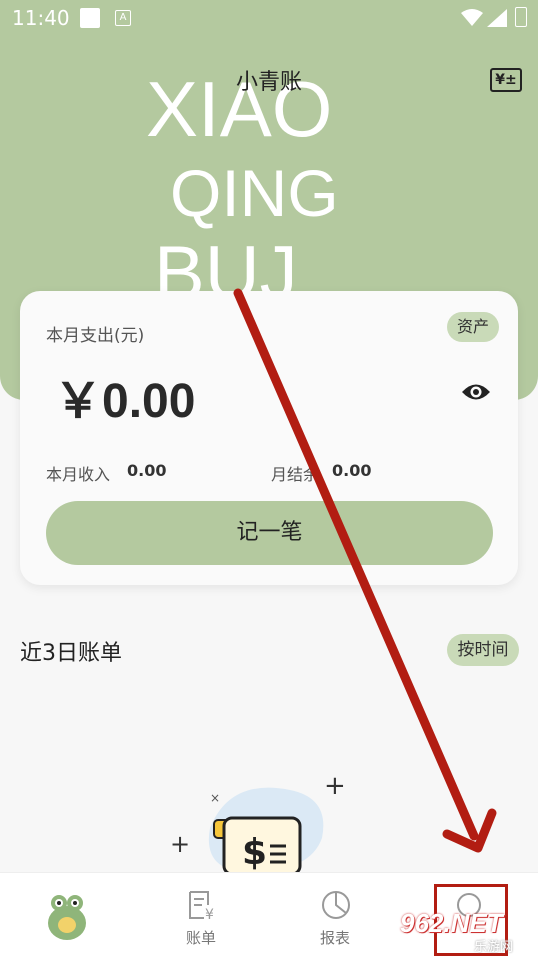  What do you see at coordinates (41, 18) in the screenshot?
I see `status-time: 11:40` at bounding box center [41, 18].